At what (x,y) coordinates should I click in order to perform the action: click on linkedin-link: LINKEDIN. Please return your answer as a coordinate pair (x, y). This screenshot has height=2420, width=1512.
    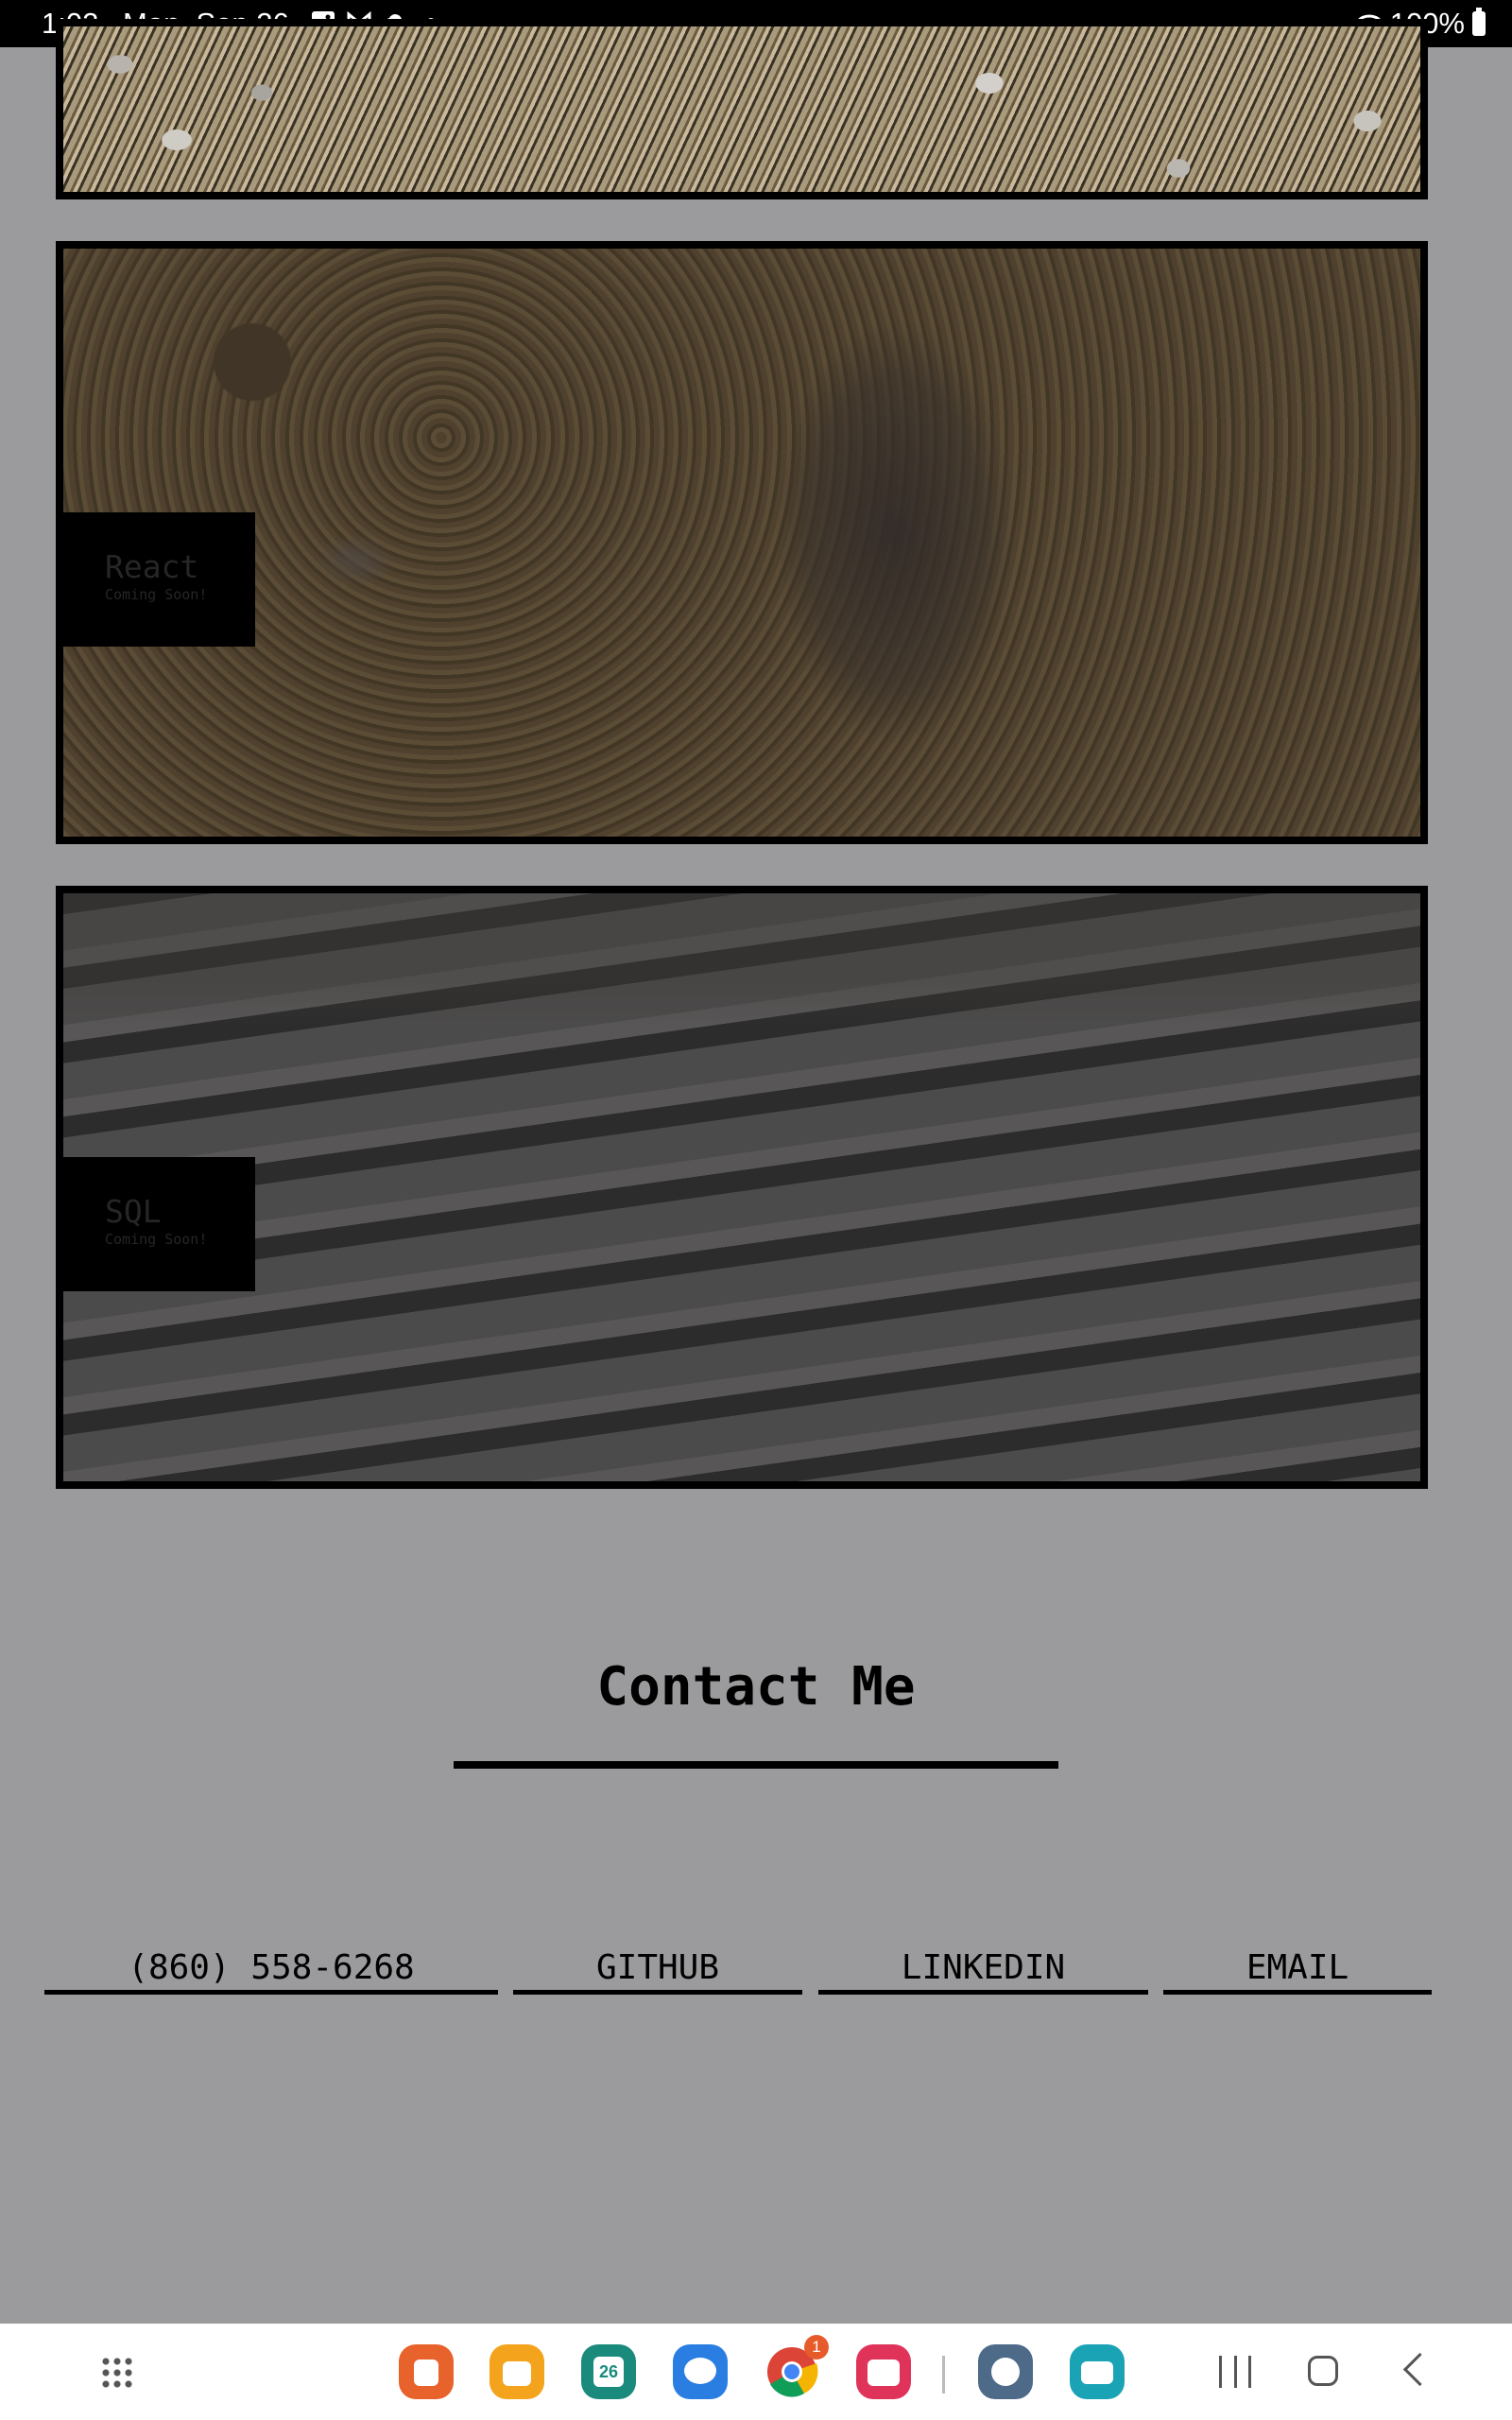
    Looking at the image, I should click on (983, 1971).